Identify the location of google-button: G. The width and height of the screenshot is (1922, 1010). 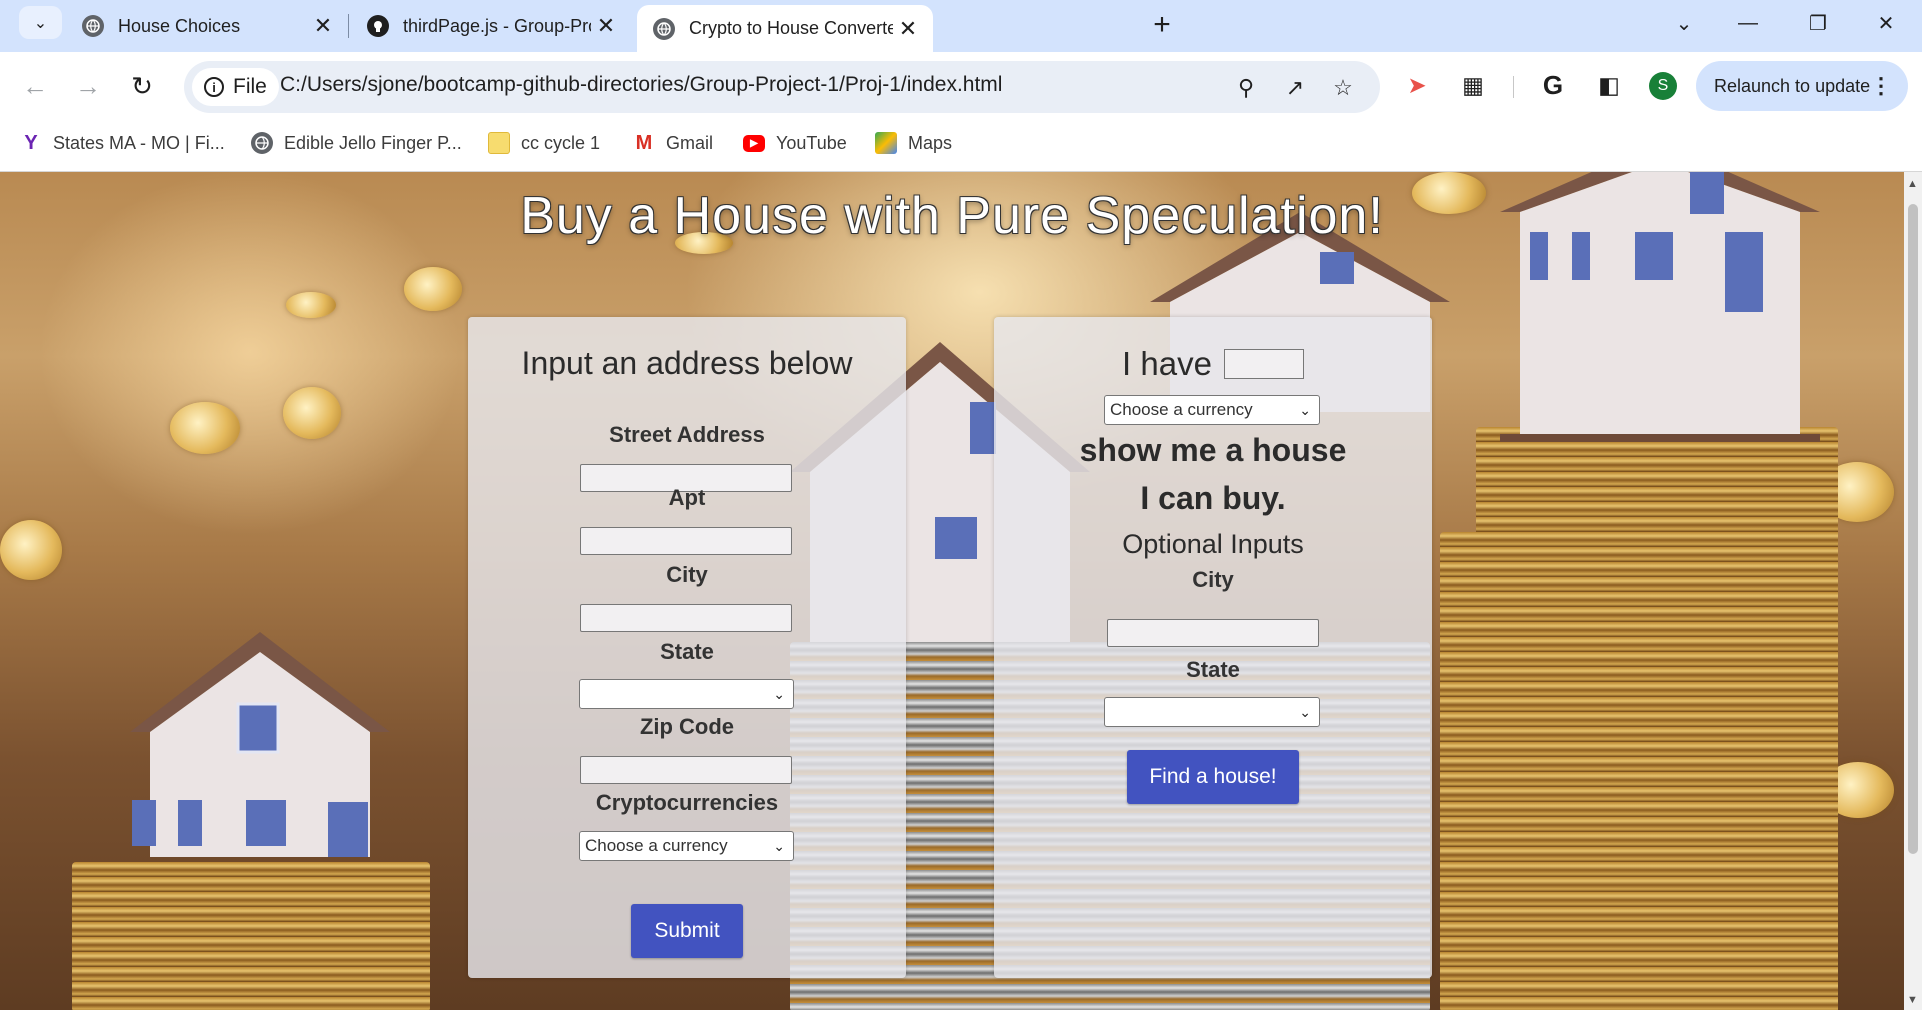
(1553, 85).